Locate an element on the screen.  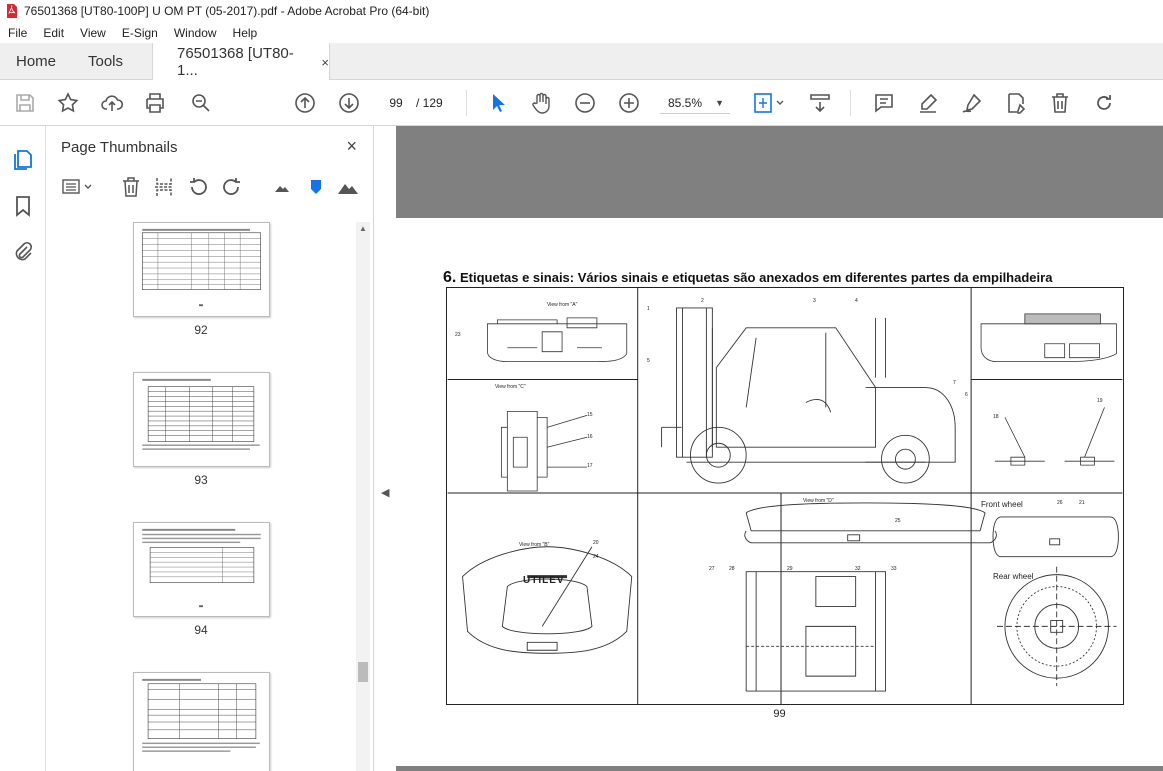
brand-logo: UTILEV is located at coordinates (544, 580).